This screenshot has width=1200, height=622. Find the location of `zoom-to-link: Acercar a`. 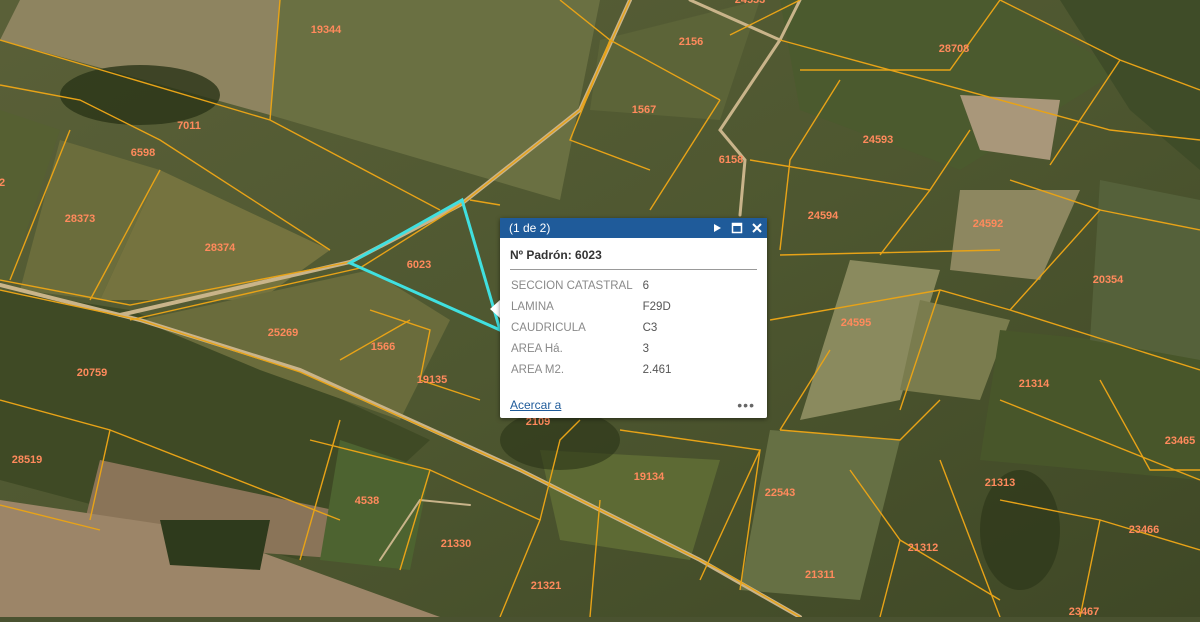

zoom-to-link: Acercar a is located at coordinates (623, 405).